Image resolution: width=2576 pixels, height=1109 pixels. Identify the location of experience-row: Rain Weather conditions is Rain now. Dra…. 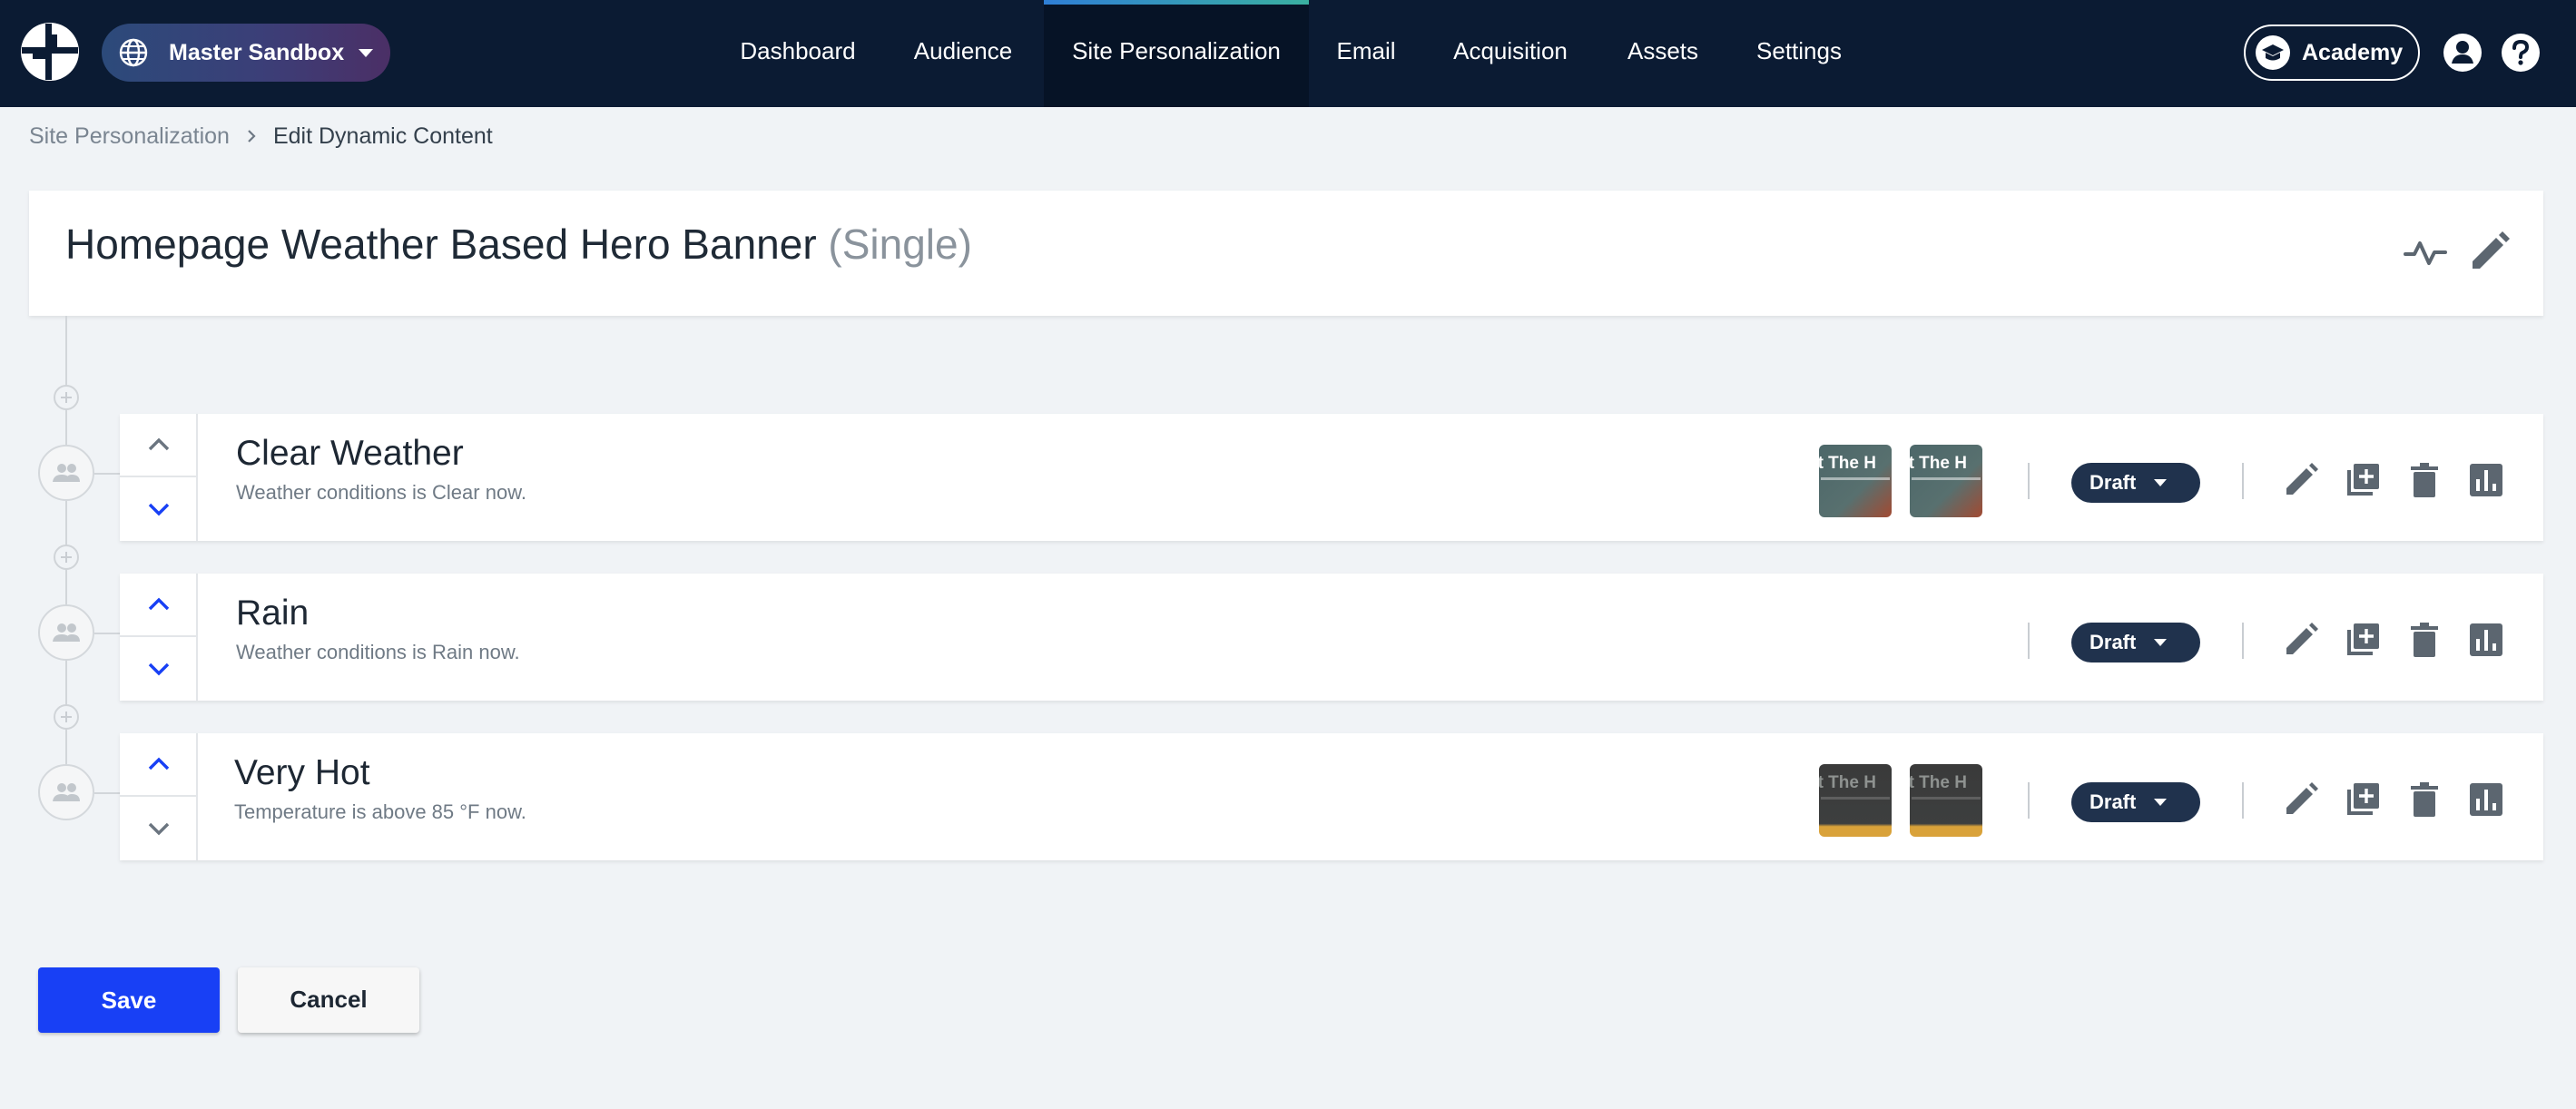
(1331, 637).